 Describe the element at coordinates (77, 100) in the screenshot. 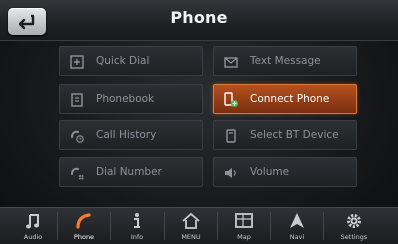

I see `phonebook-icon` at that location.